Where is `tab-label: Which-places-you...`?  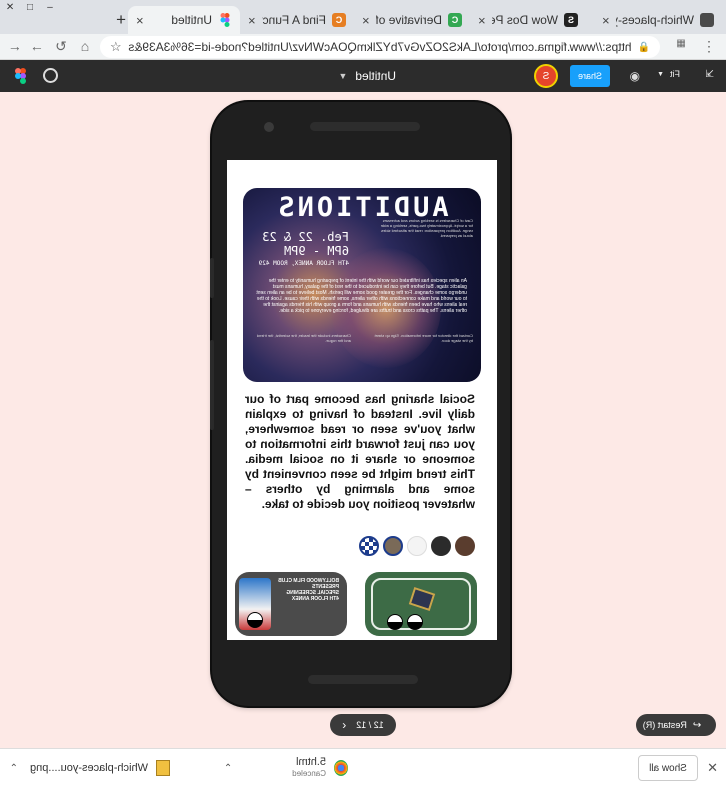 tab-label: Which-places-you... is located at coordinates (655, 20).